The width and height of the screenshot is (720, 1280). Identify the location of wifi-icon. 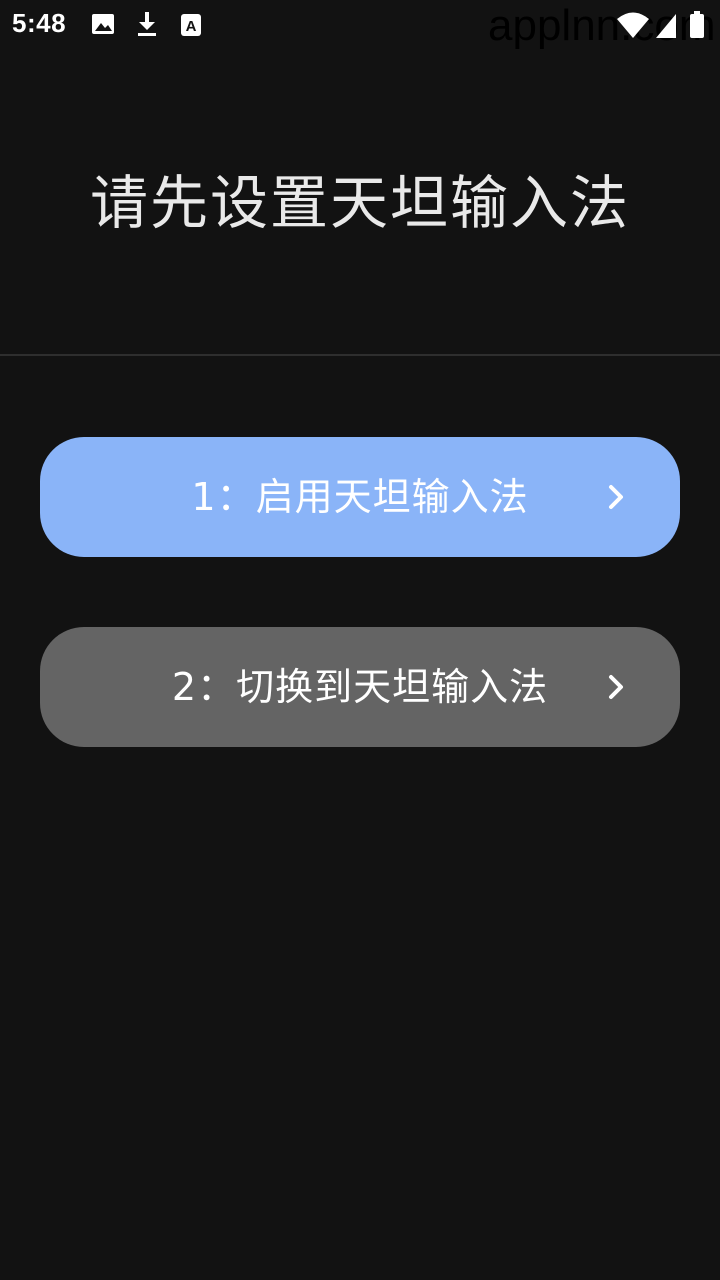
(633, 25).